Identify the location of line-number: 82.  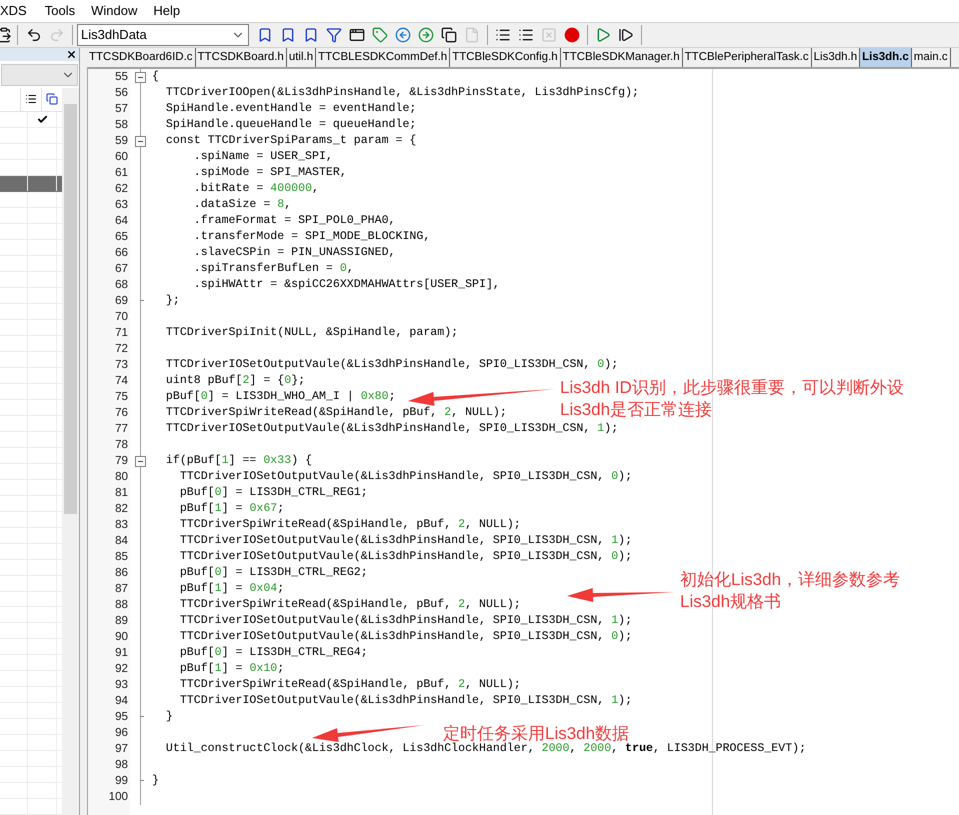
(121, 509).